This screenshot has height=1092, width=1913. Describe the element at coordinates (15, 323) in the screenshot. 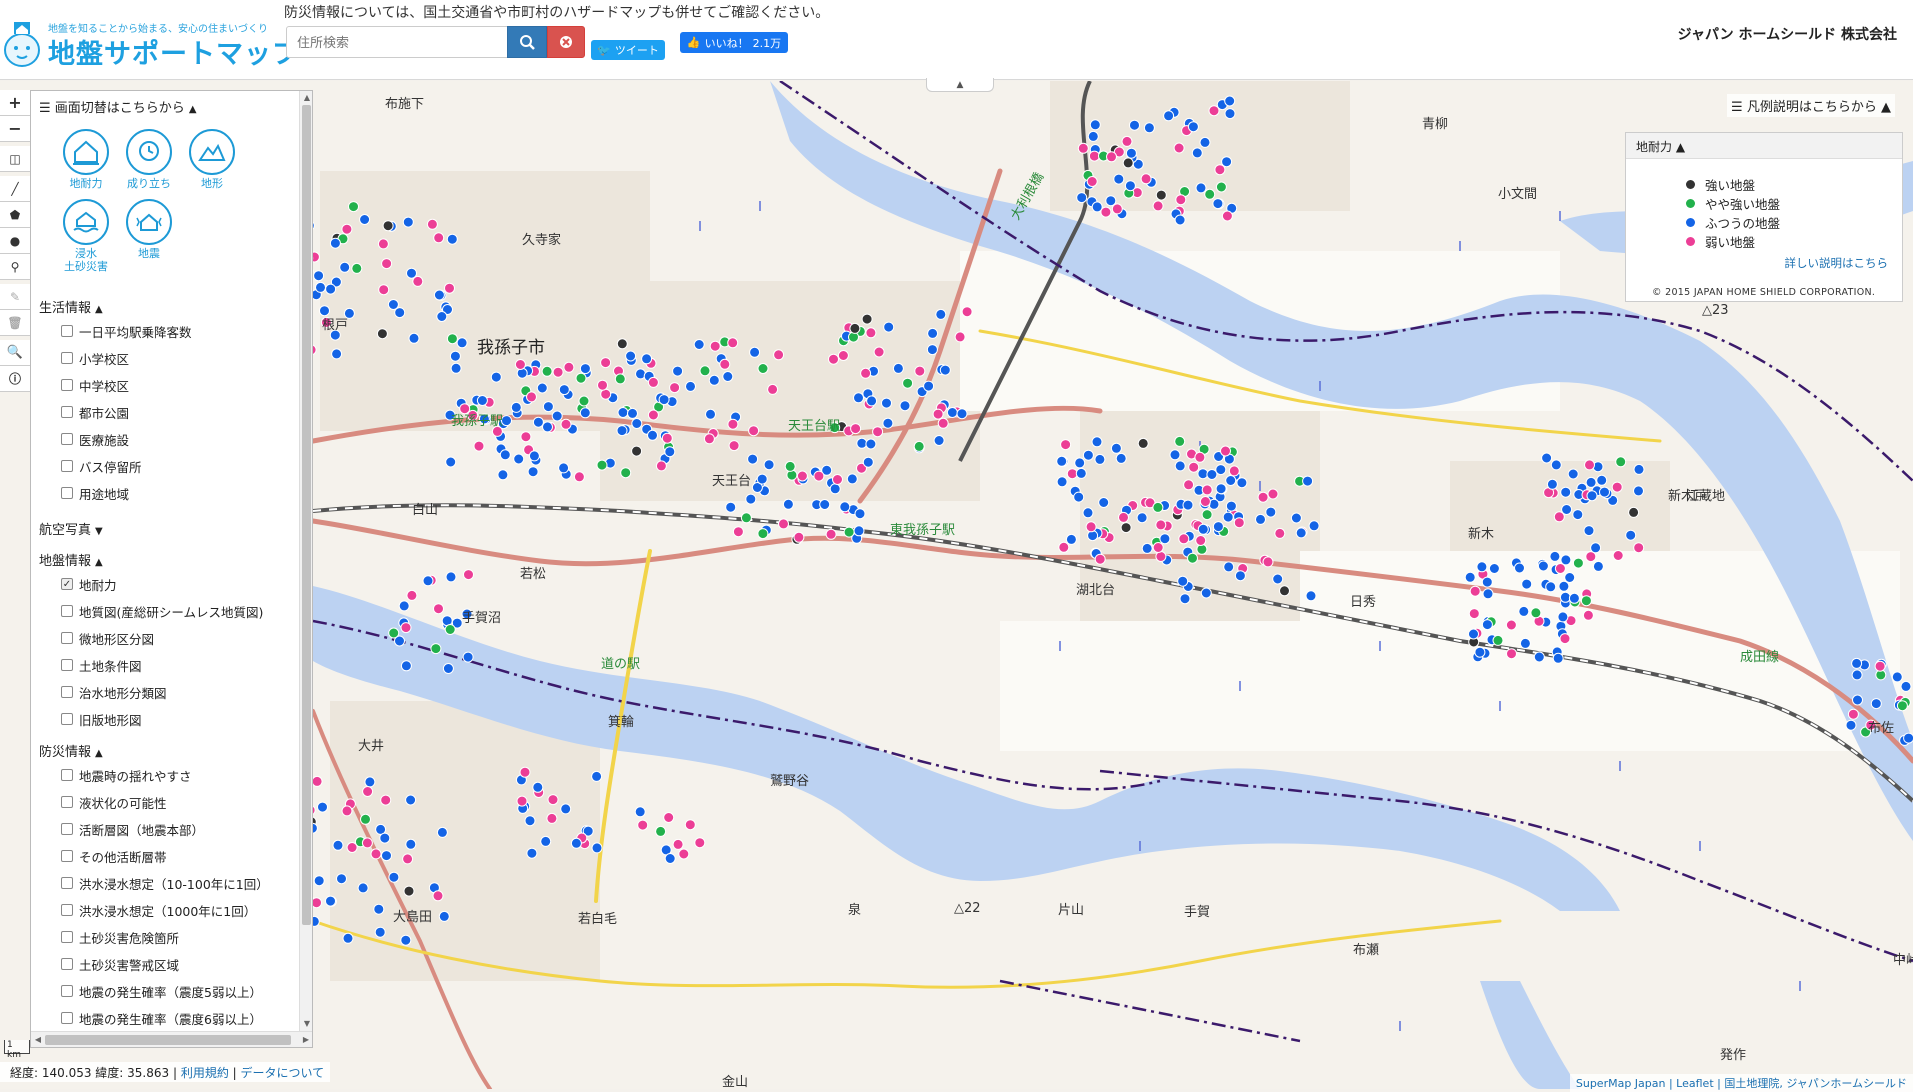

I see `delete-button: 🗑` at that location.